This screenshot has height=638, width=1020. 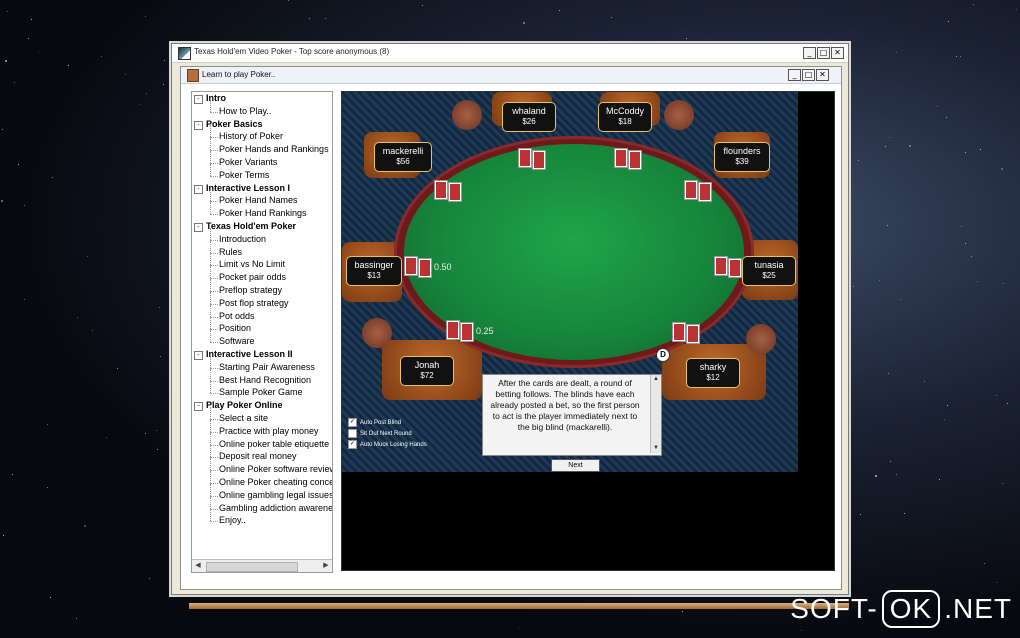 What do you see at coordinates (625, 117) in the screenshot?
I see `player-mccoddy: McCoddy $18` at bounding box center [625, 117].